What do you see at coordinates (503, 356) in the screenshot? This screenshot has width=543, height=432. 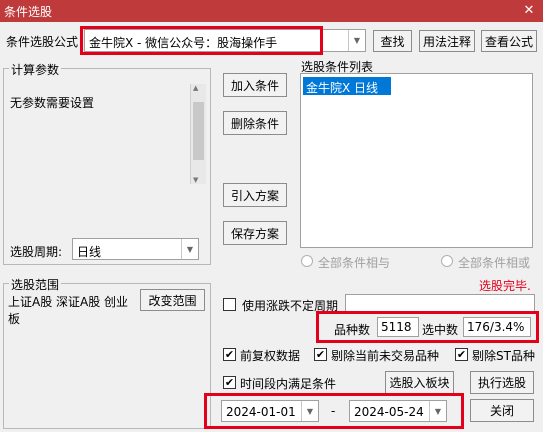 I see `exclude-st-label: 剔除ST品种` at bounding box center [503, 356].